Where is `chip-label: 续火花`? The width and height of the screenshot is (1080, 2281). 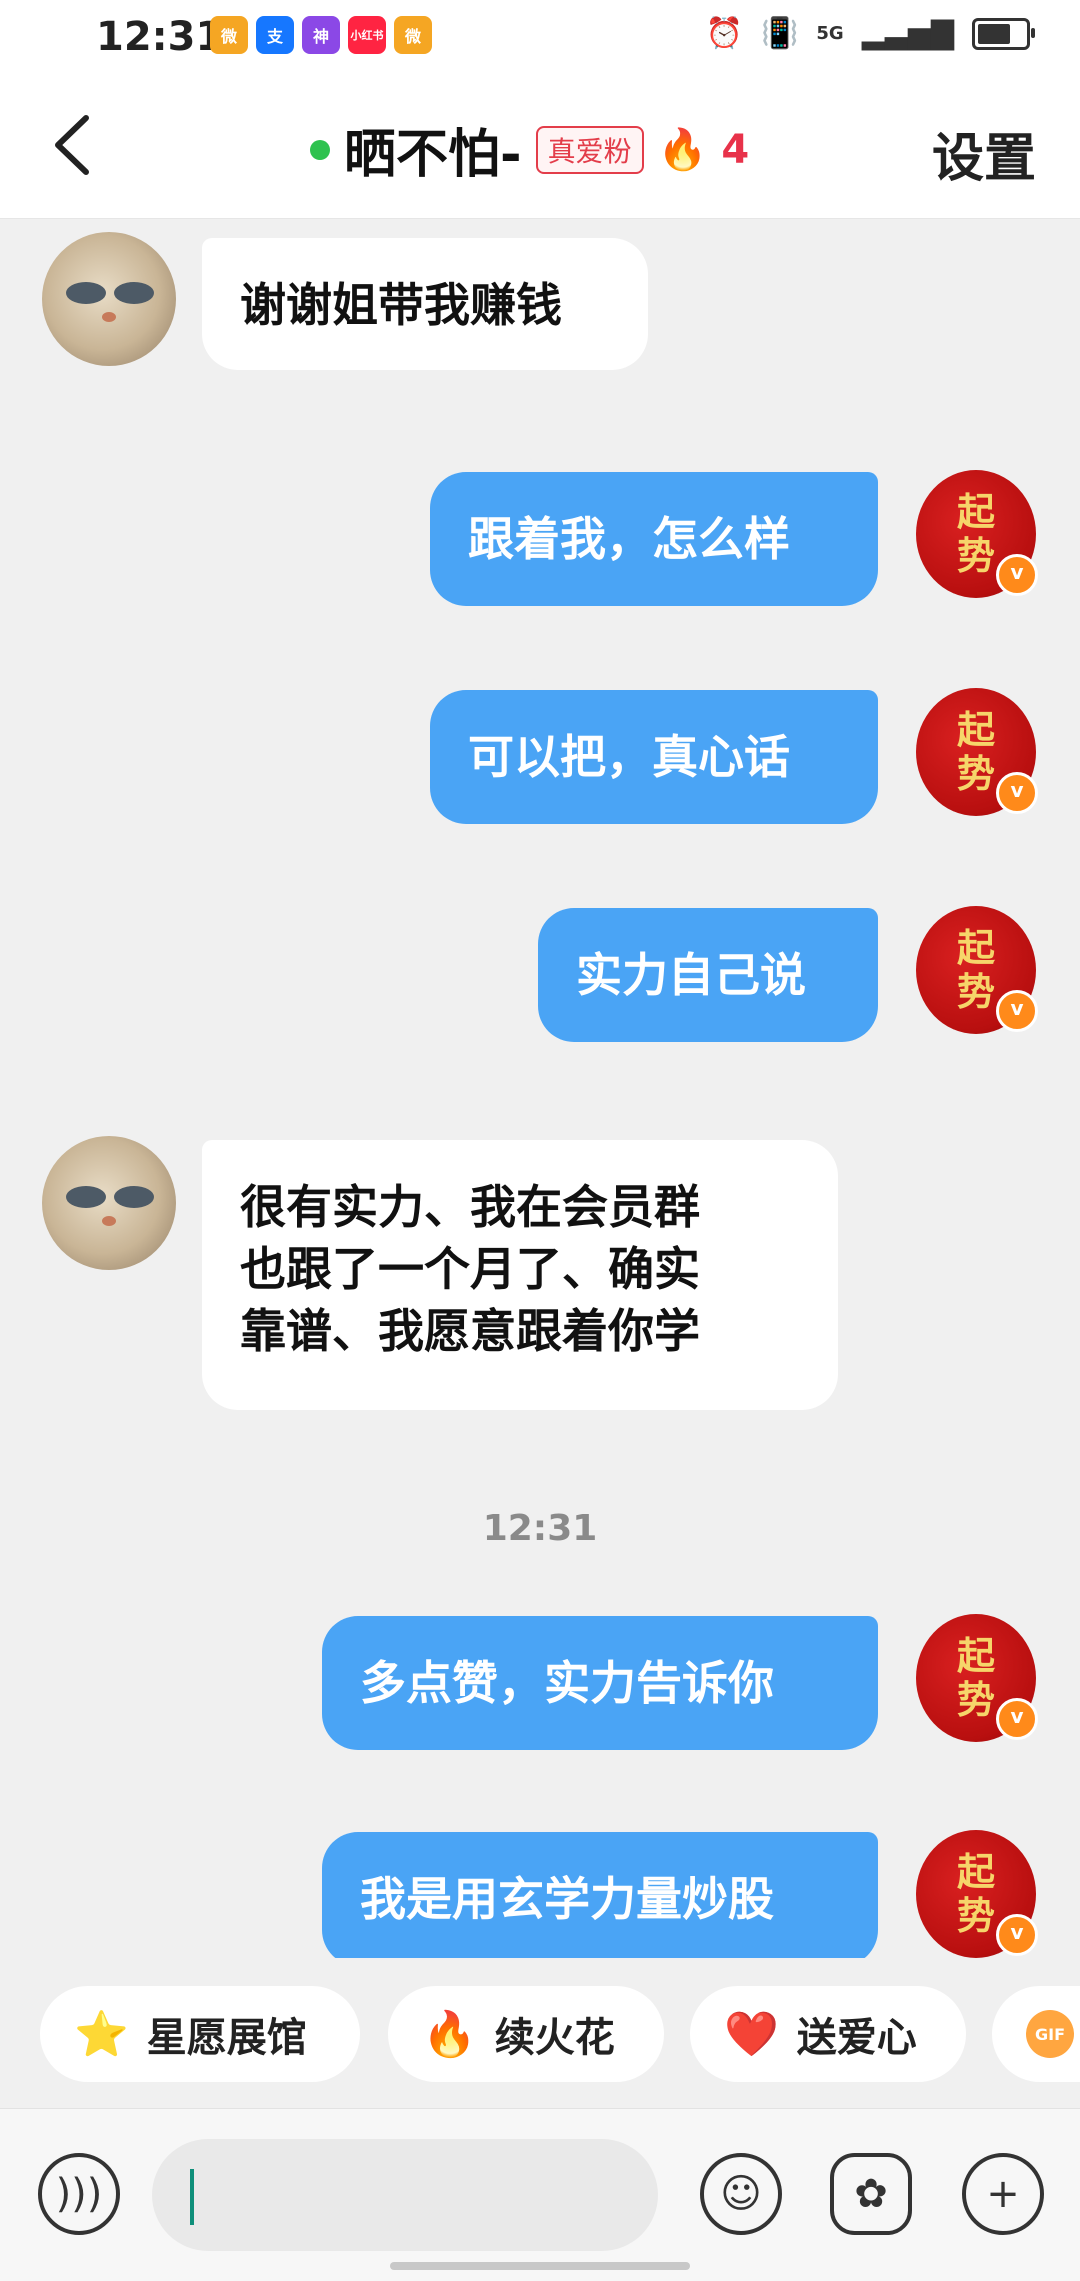 chip-label: 续火花 is located at coordinates (554, 2038).